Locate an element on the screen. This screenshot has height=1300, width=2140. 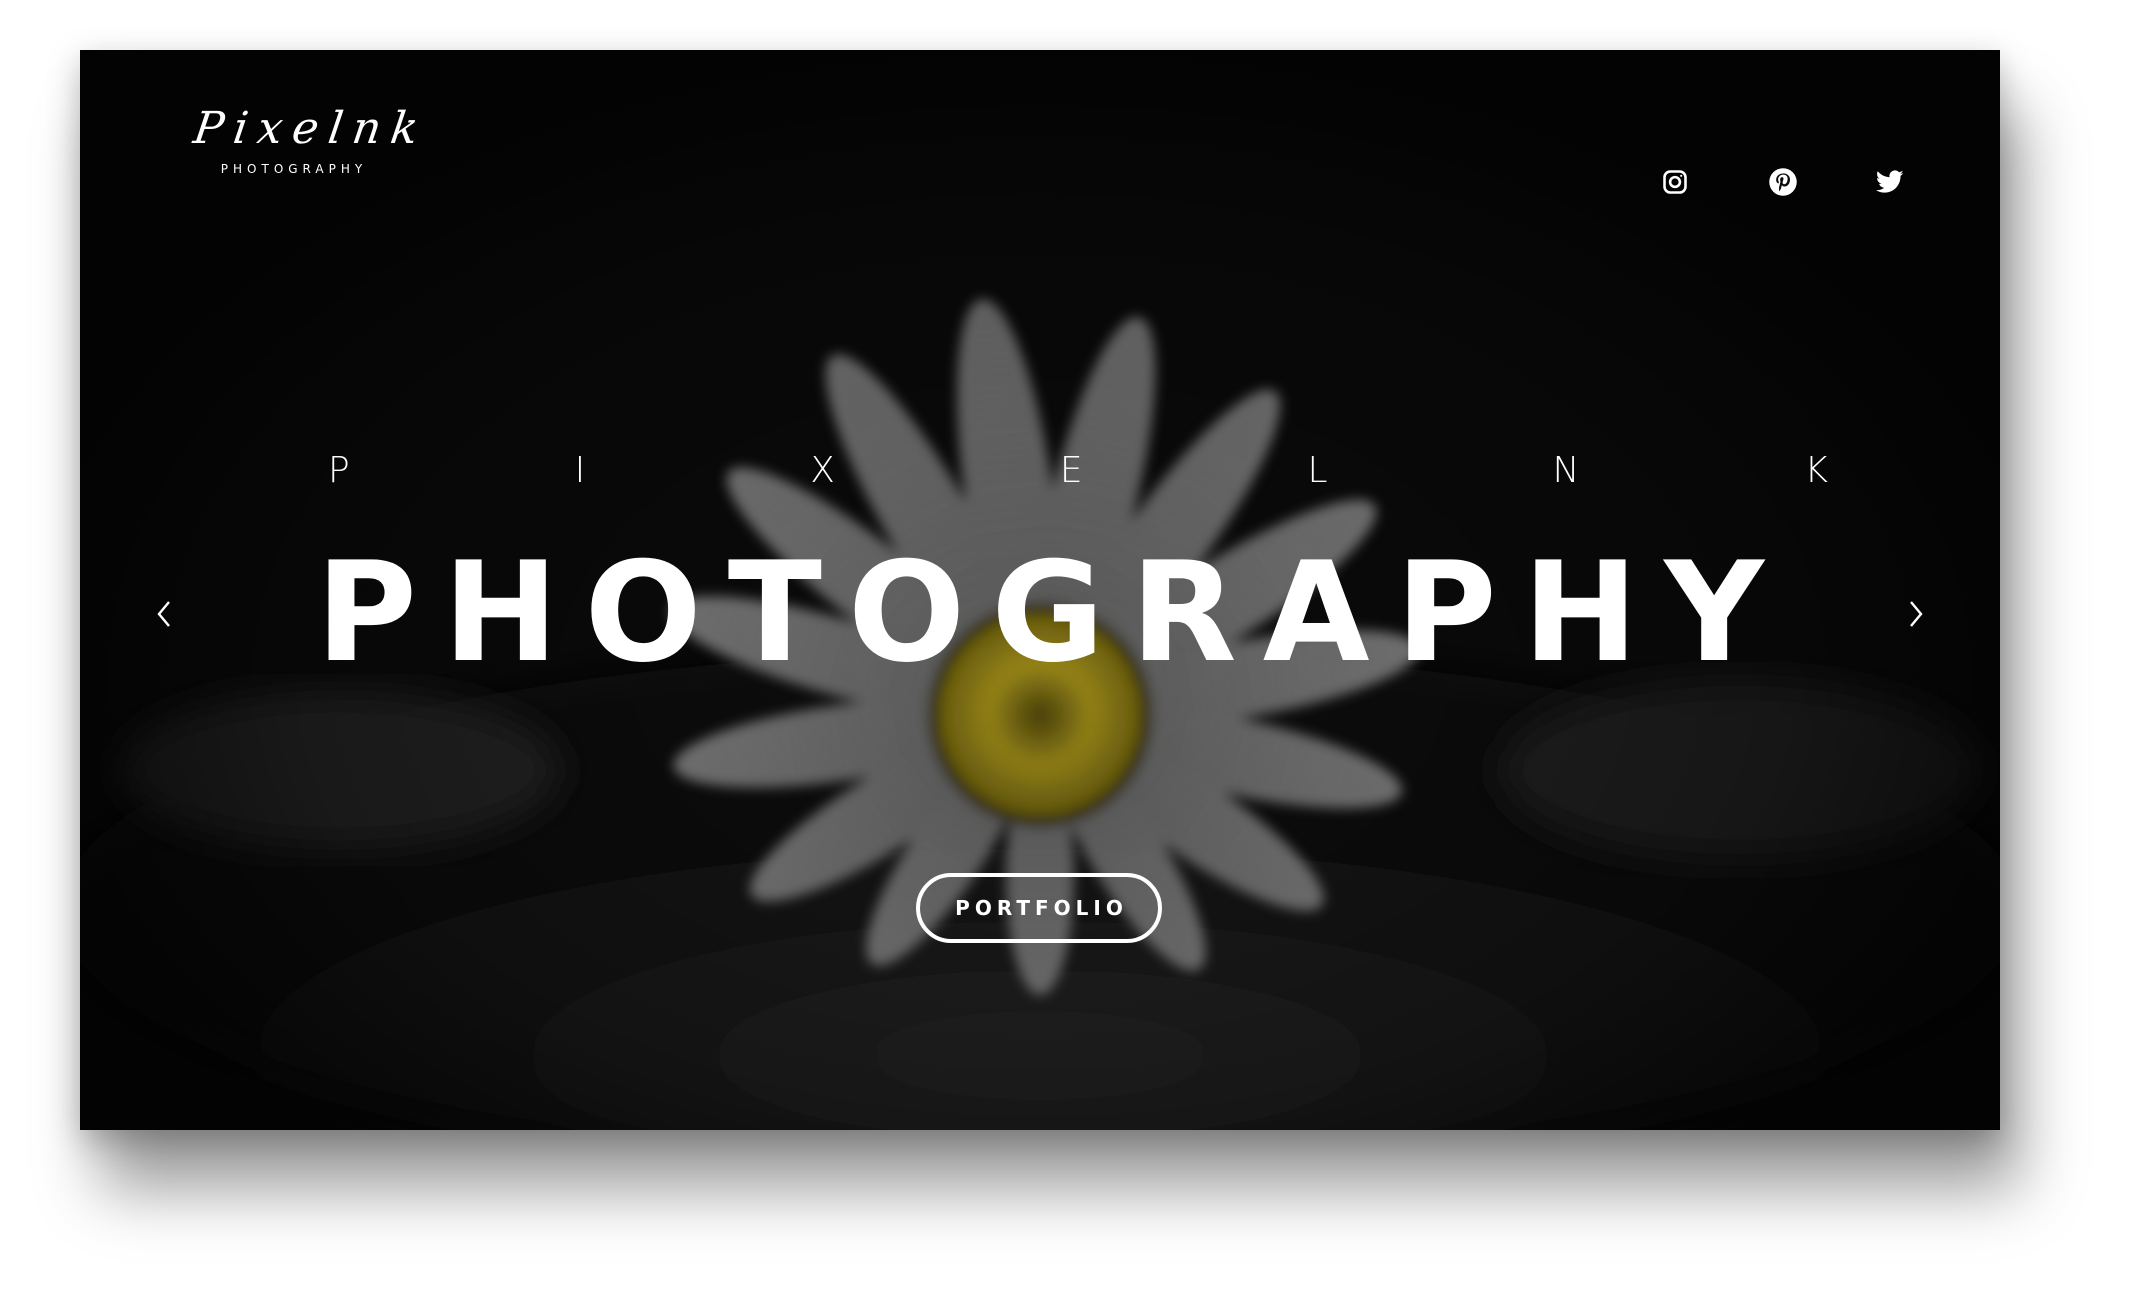
instagram-icon is located at coordinates (1675, 182).